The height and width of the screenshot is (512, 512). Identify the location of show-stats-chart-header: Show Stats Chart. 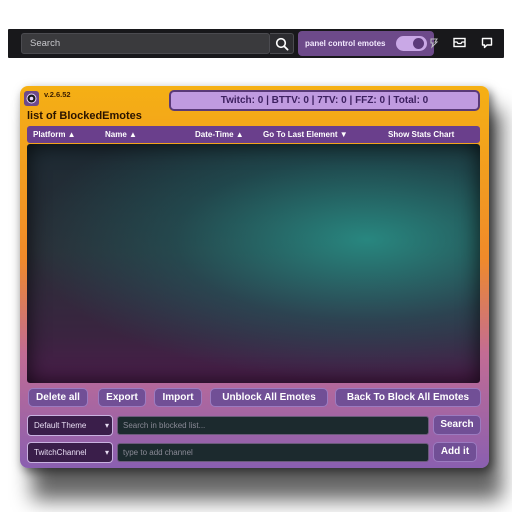
(421, 134).